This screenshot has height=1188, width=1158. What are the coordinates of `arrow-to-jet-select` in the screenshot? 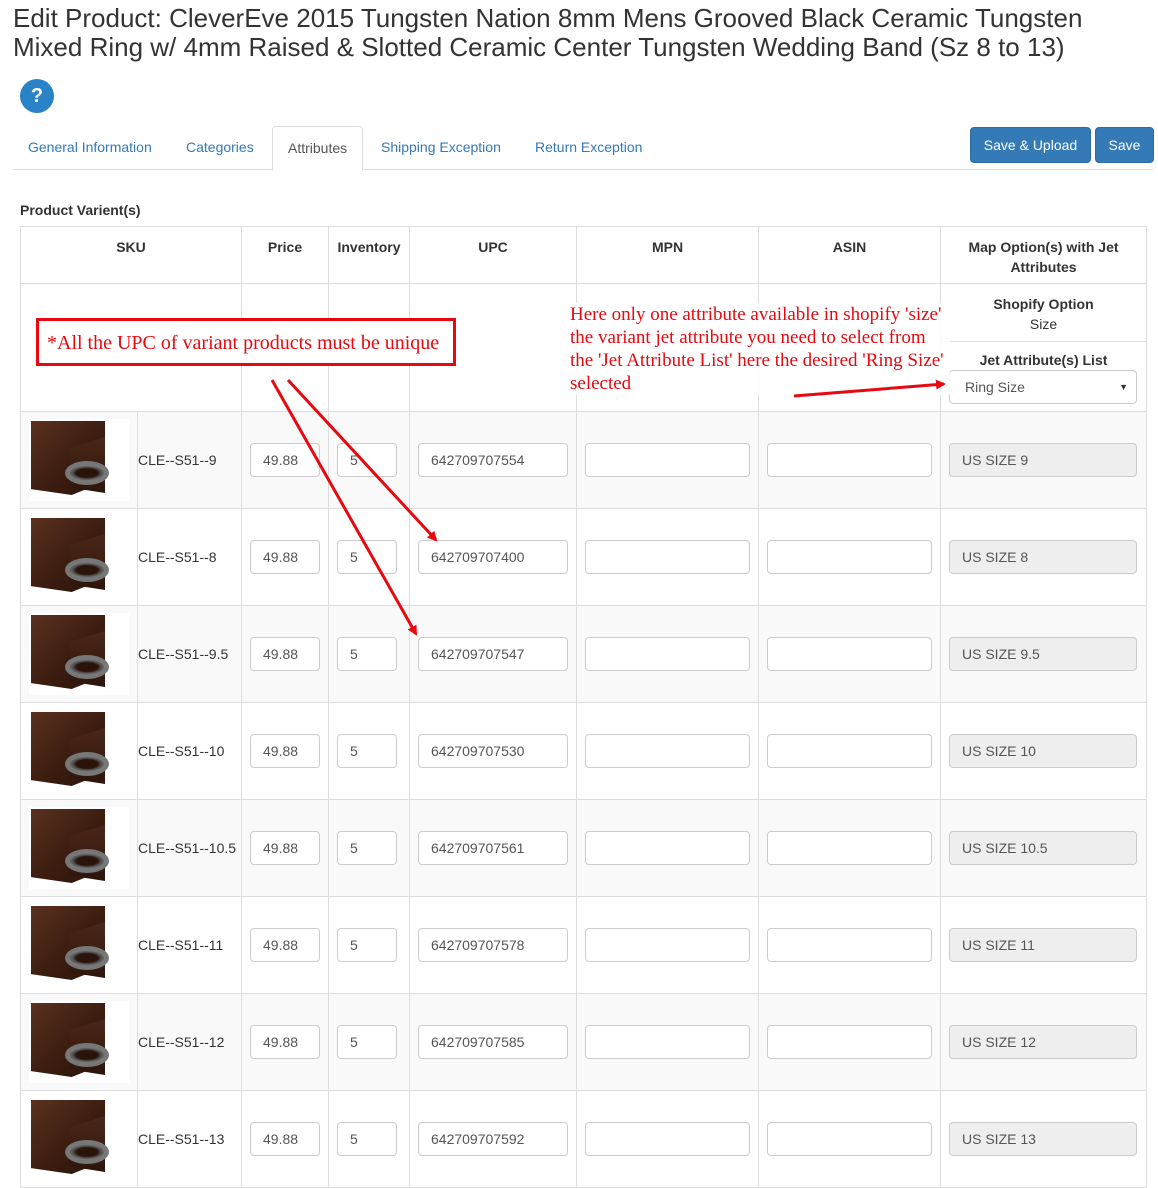 It's located at (869, 388).